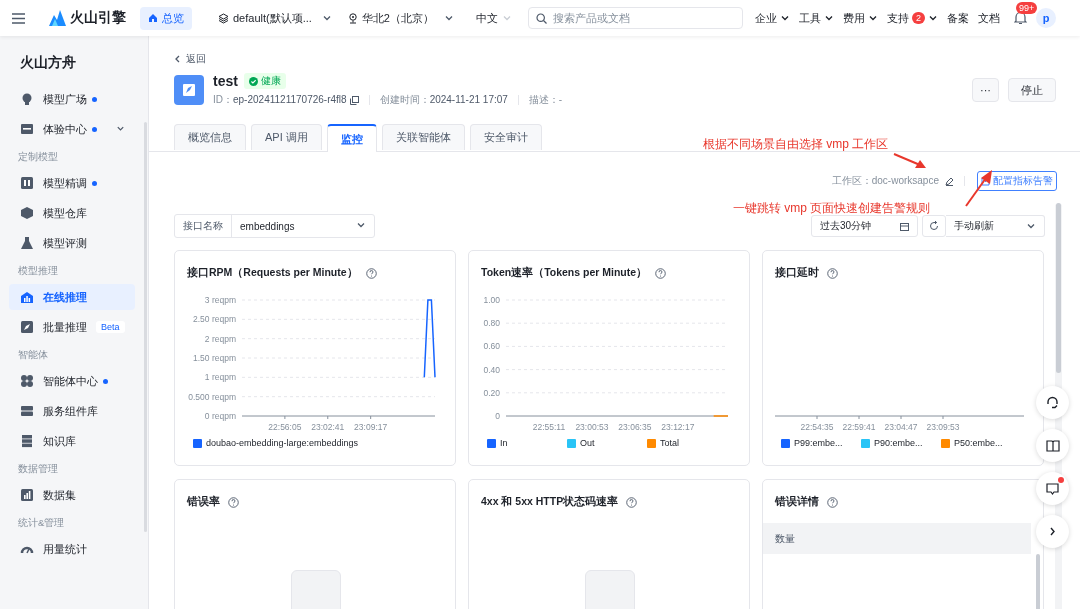  Describe the element at coordinates (1020, 18) in the screenshot. I see `bell-icon` at that location.